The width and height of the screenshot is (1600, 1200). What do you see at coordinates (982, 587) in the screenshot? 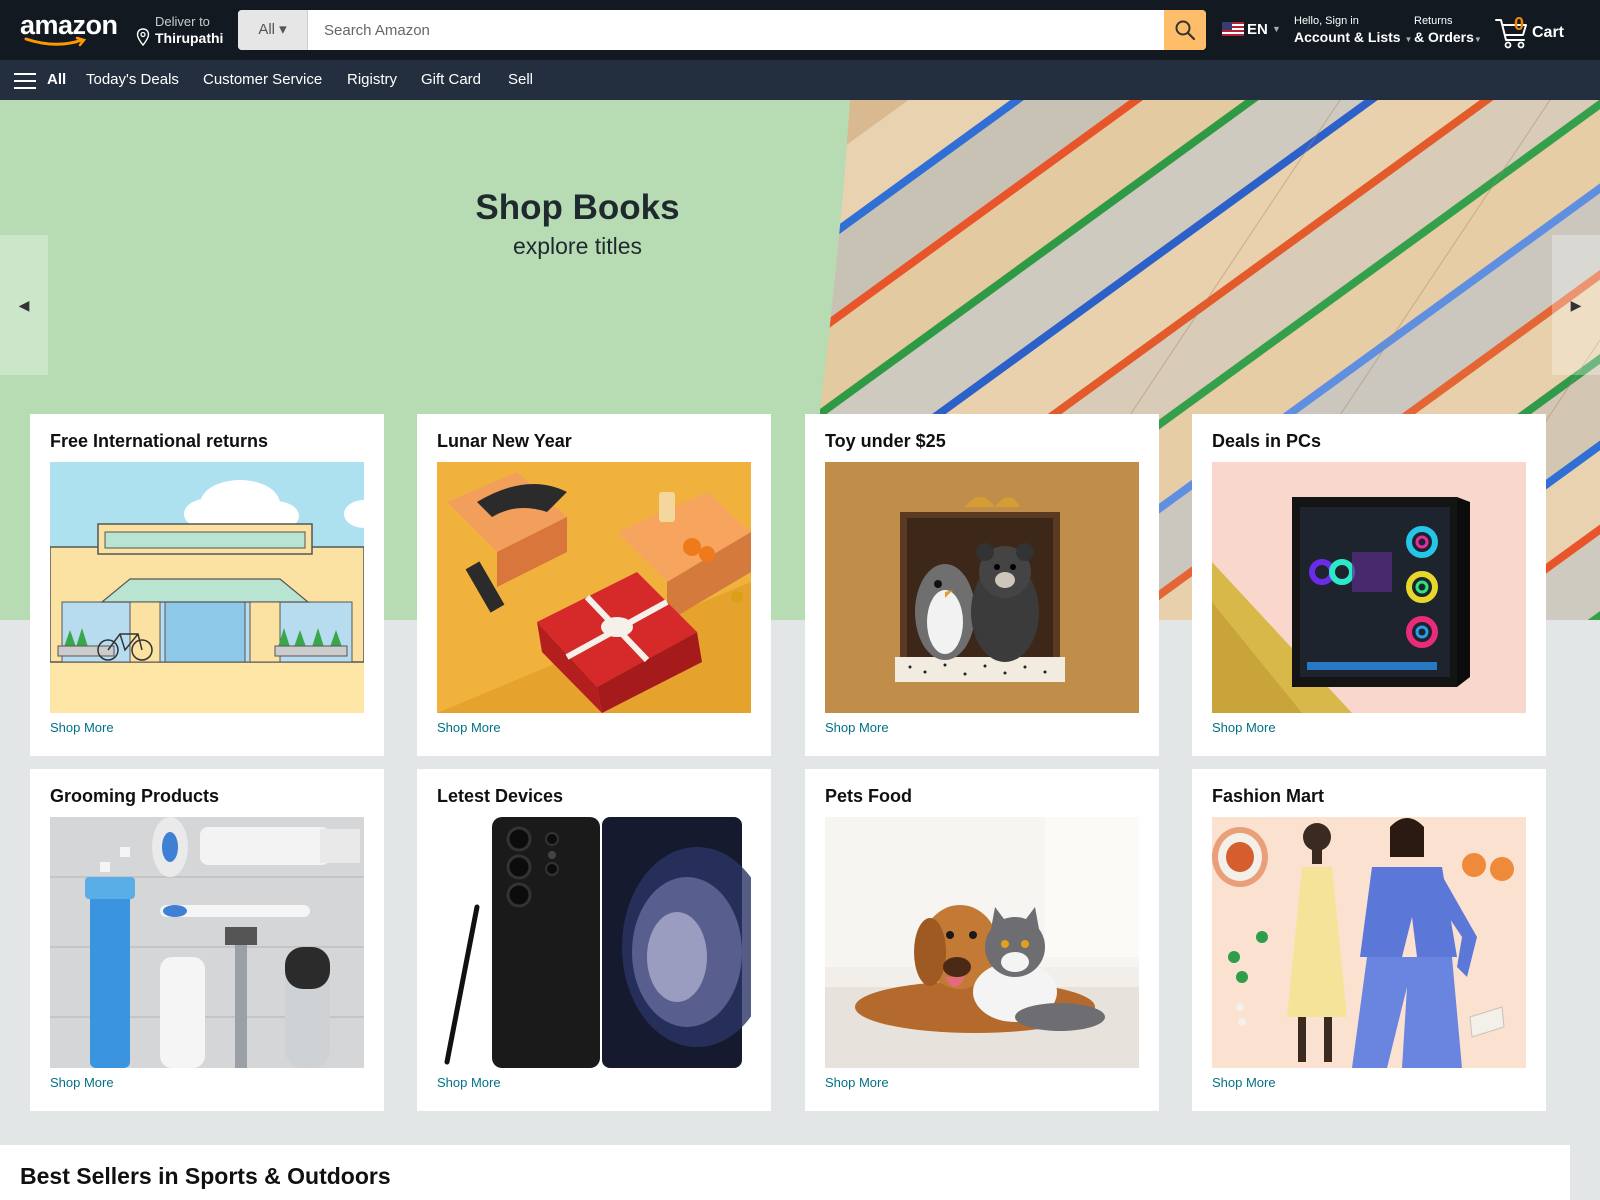
I see `plush-toys-image` at bounding box center [982, 587].